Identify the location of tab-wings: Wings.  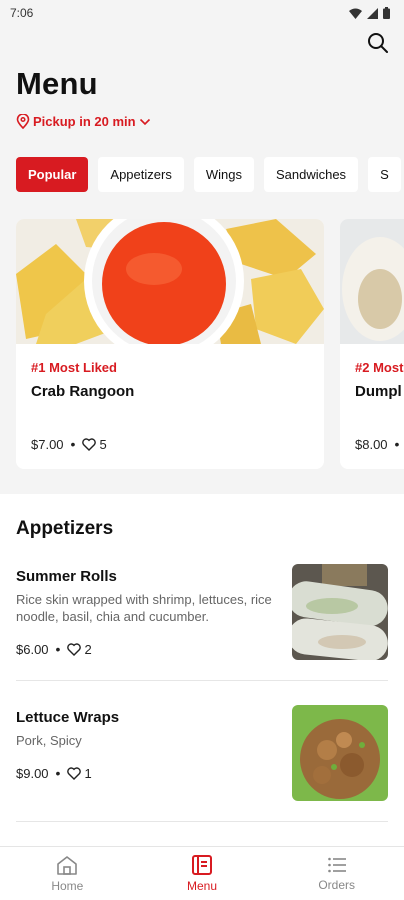
(223, 174).